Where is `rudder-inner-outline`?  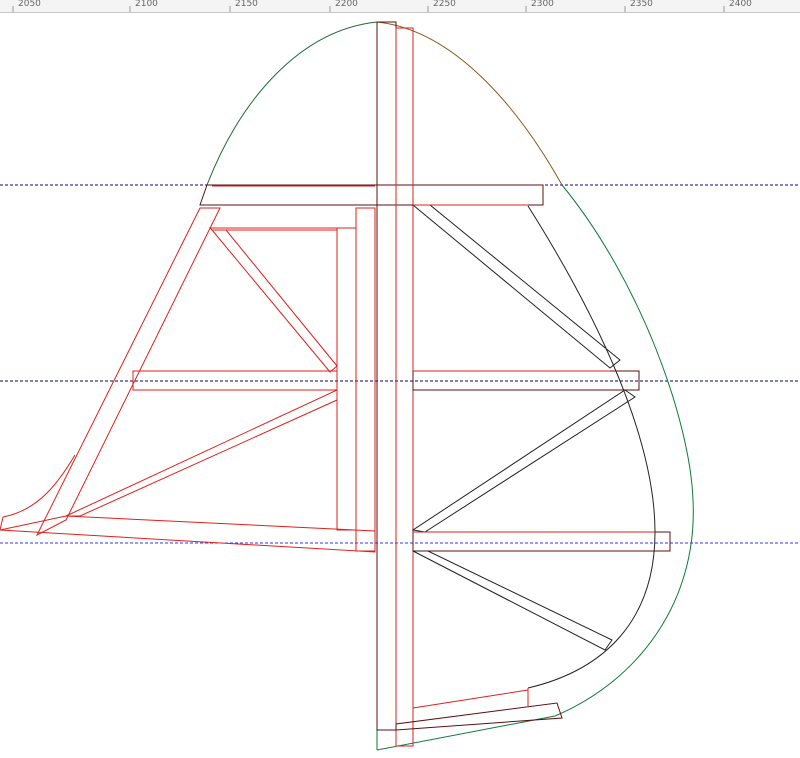 rudder-inner-outline is located at coordinates (591, 447).